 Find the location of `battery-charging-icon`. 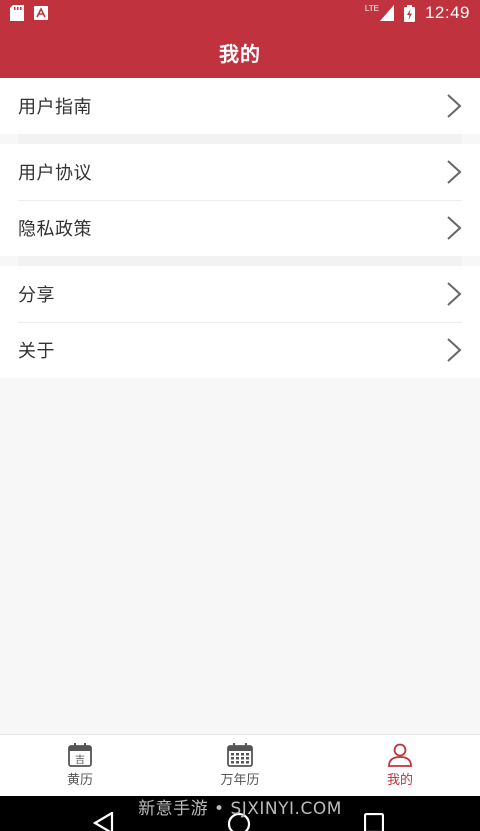

battery-charging-icon is located at coordinates (409, 13).